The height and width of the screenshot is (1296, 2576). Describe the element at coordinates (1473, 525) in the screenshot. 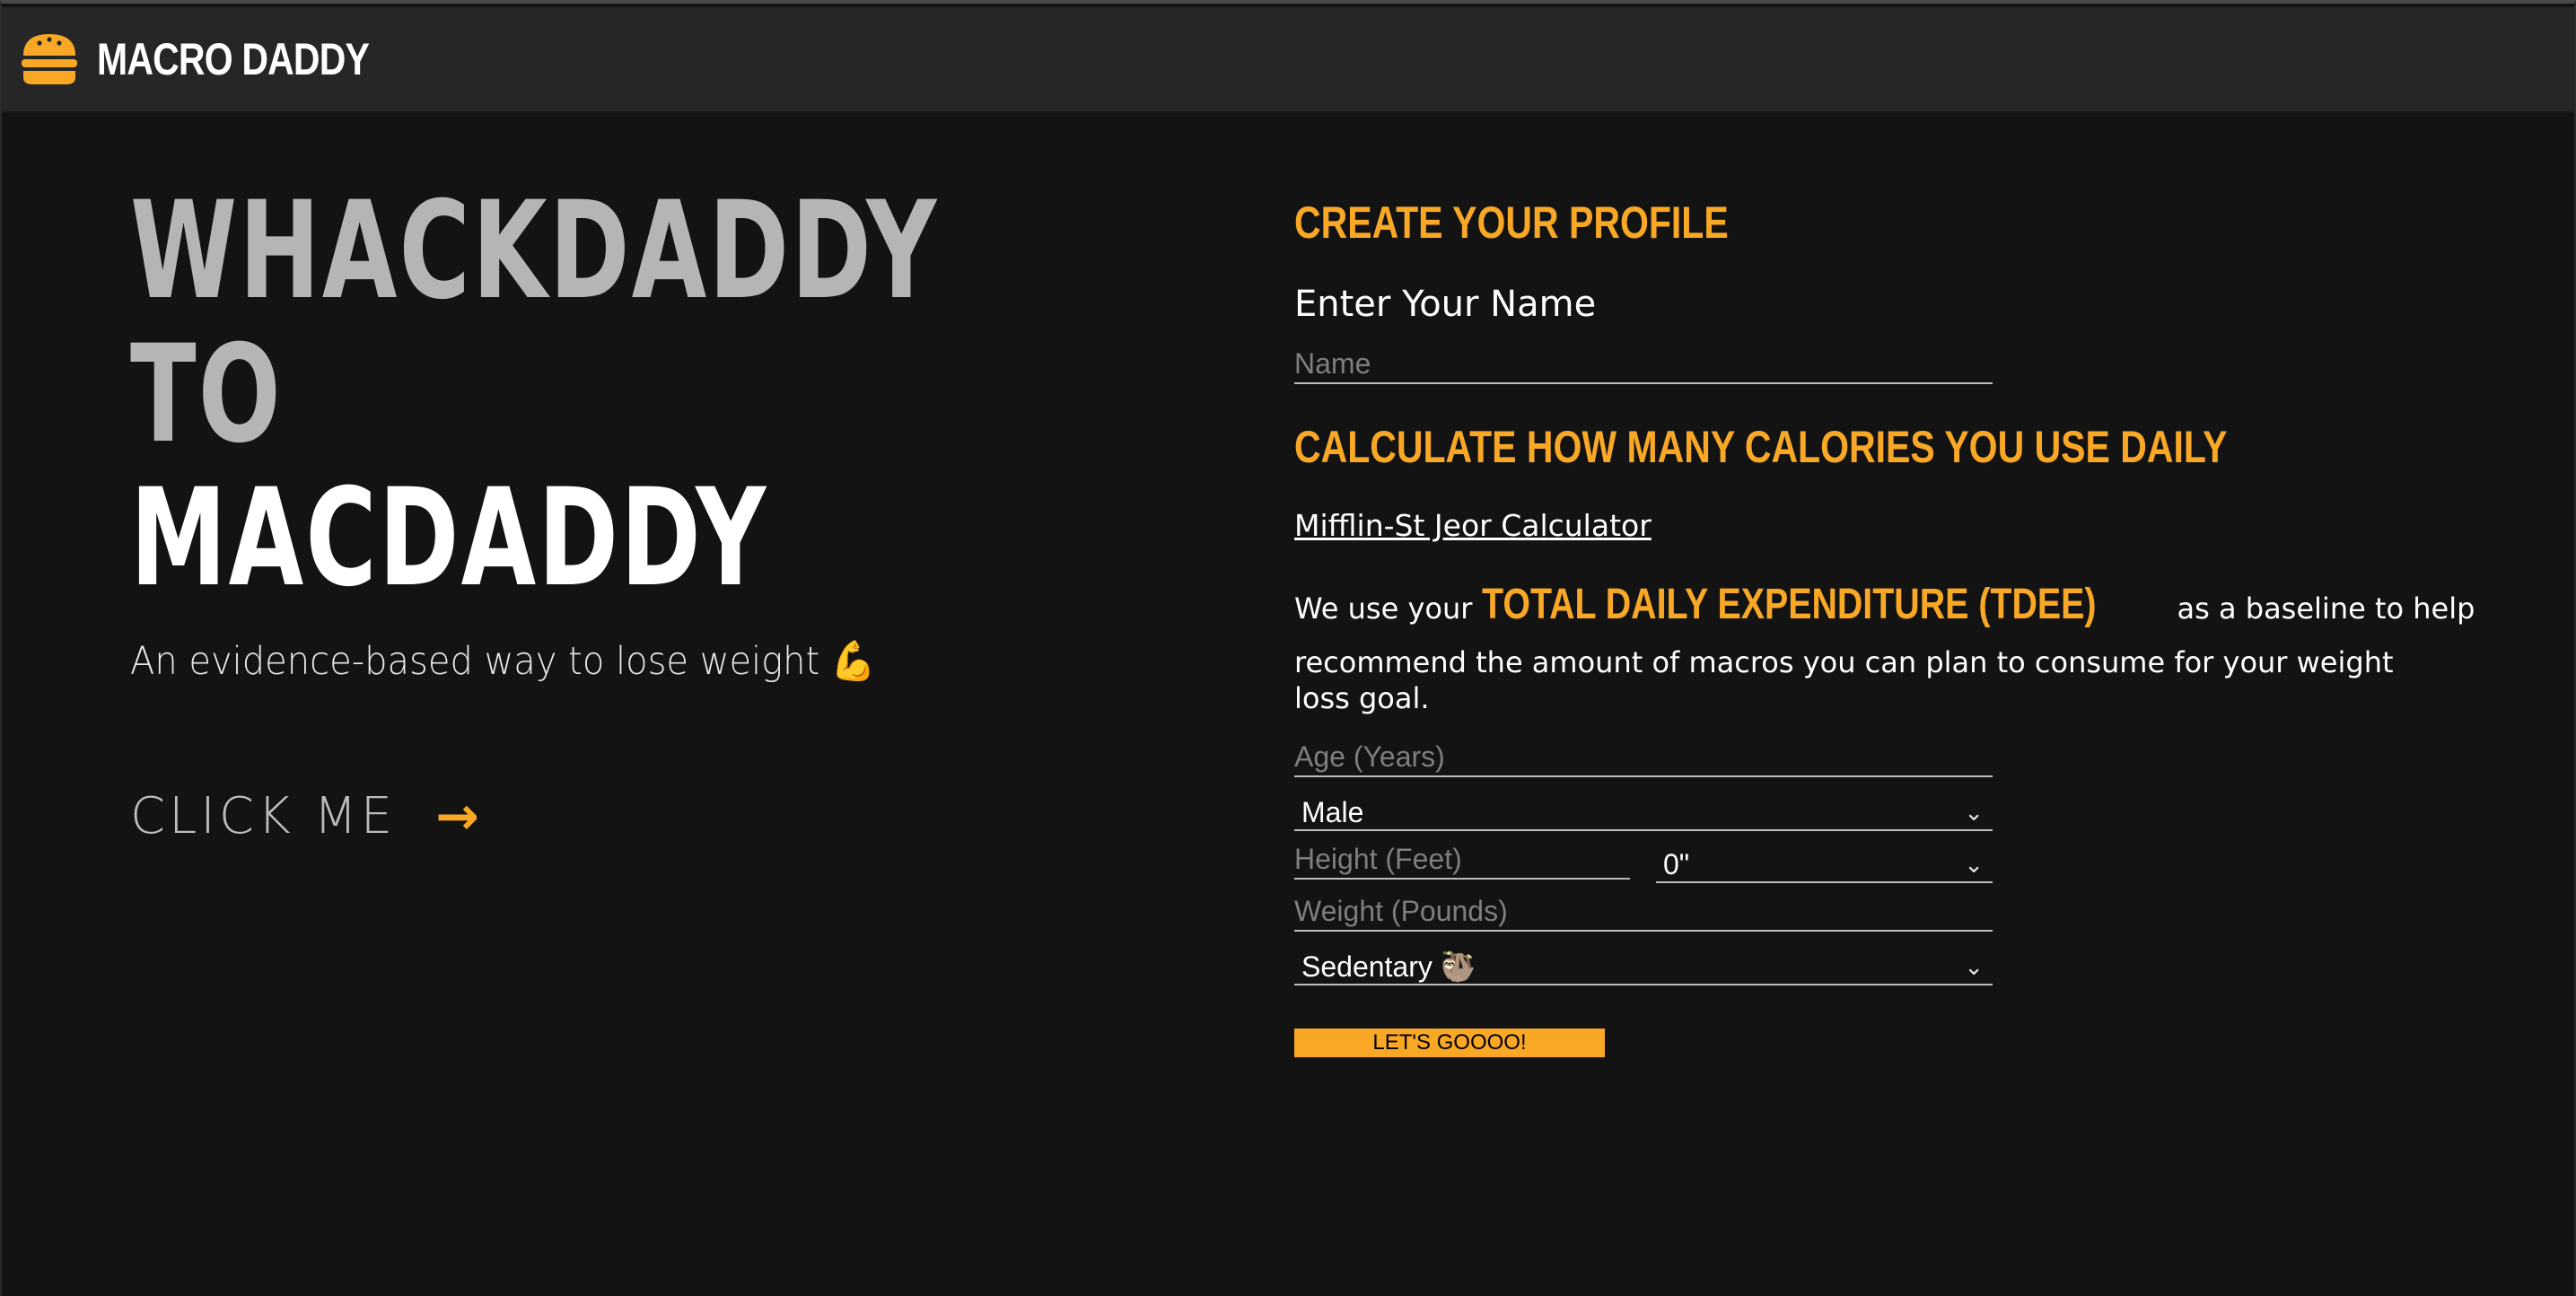

I see `mifflin-calculator-link: Mifflin-St Jeor Calculator` at that location.